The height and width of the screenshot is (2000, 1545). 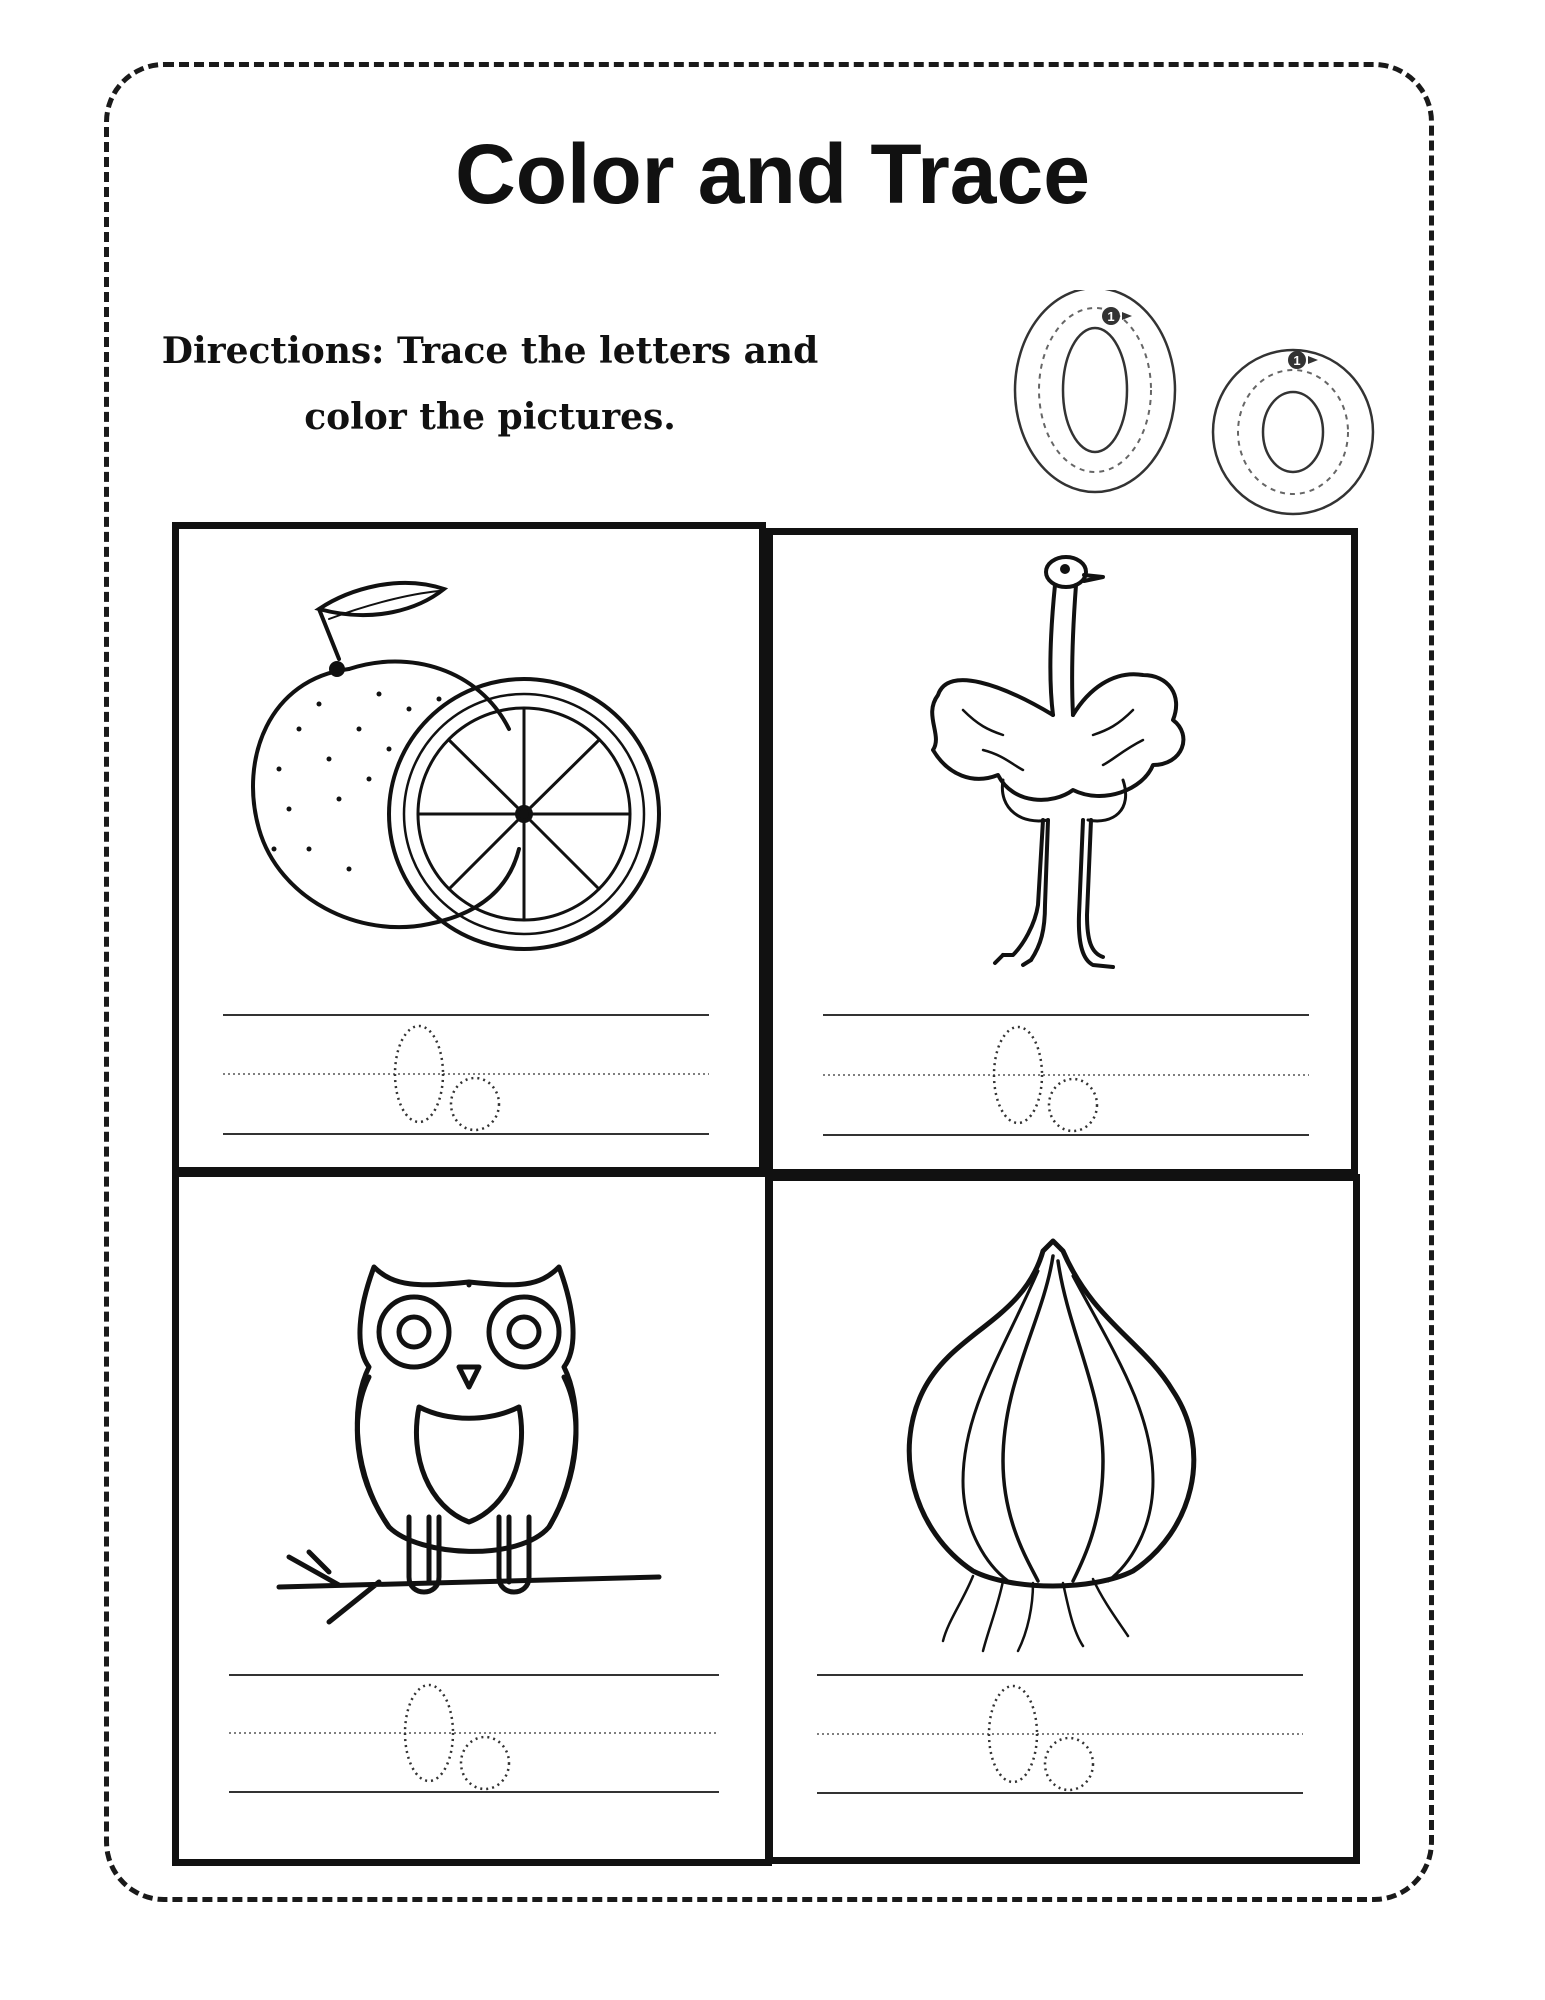 I want to click on onion-card-art, so click(x=1060, y=1516).